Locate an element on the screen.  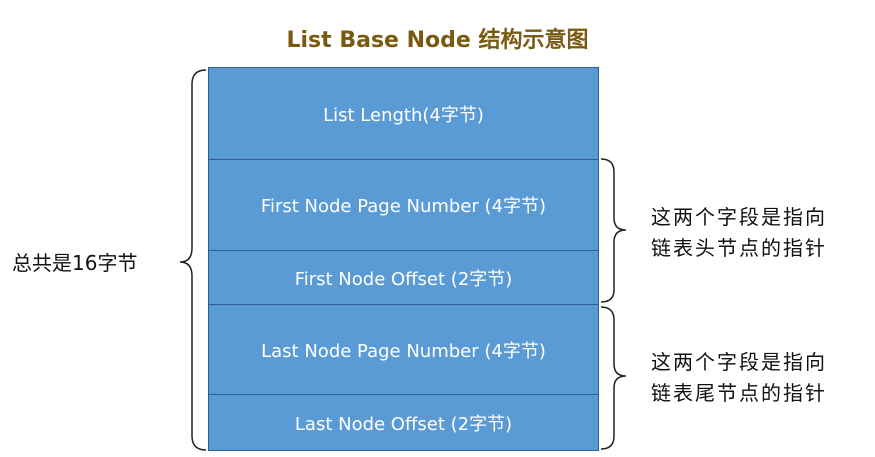
first-node-note-line1: 这两个字段是指向 is located at coordinates (739, 217).